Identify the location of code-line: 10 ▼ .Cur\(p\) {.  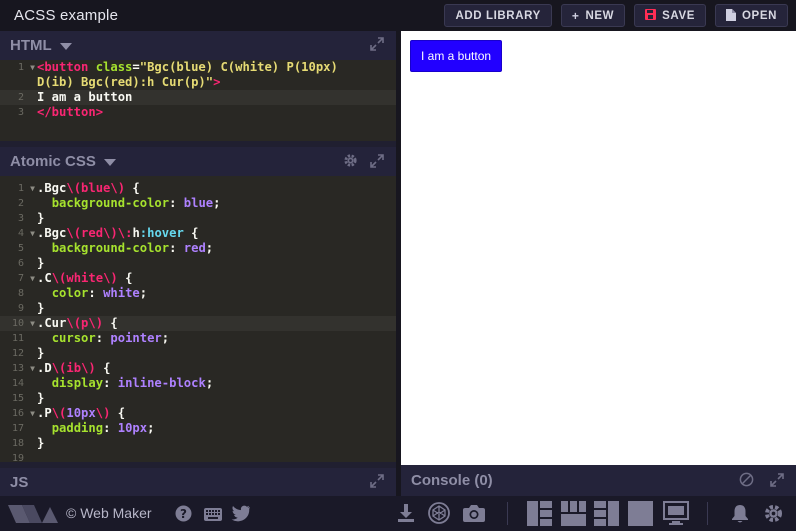
(198, 323).